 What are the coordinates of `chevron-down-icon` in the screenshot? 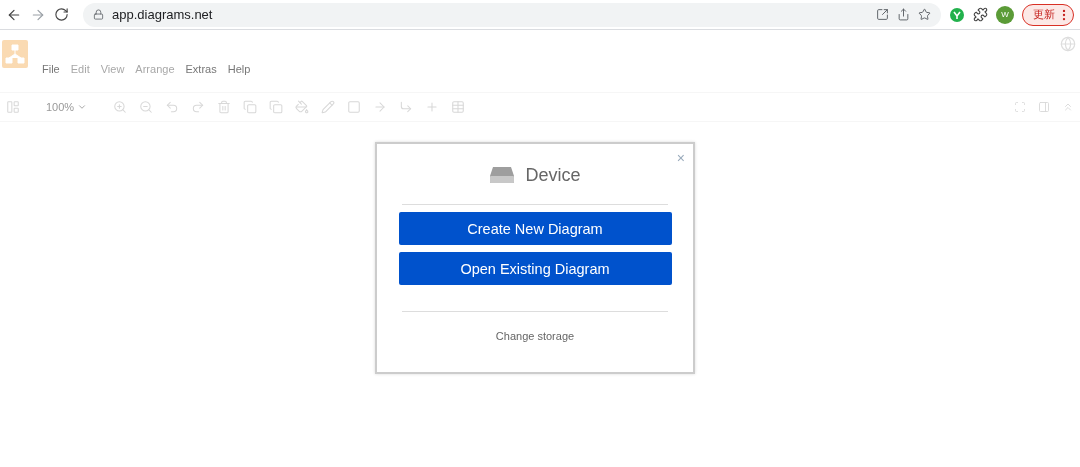 It's located at (82, 107).